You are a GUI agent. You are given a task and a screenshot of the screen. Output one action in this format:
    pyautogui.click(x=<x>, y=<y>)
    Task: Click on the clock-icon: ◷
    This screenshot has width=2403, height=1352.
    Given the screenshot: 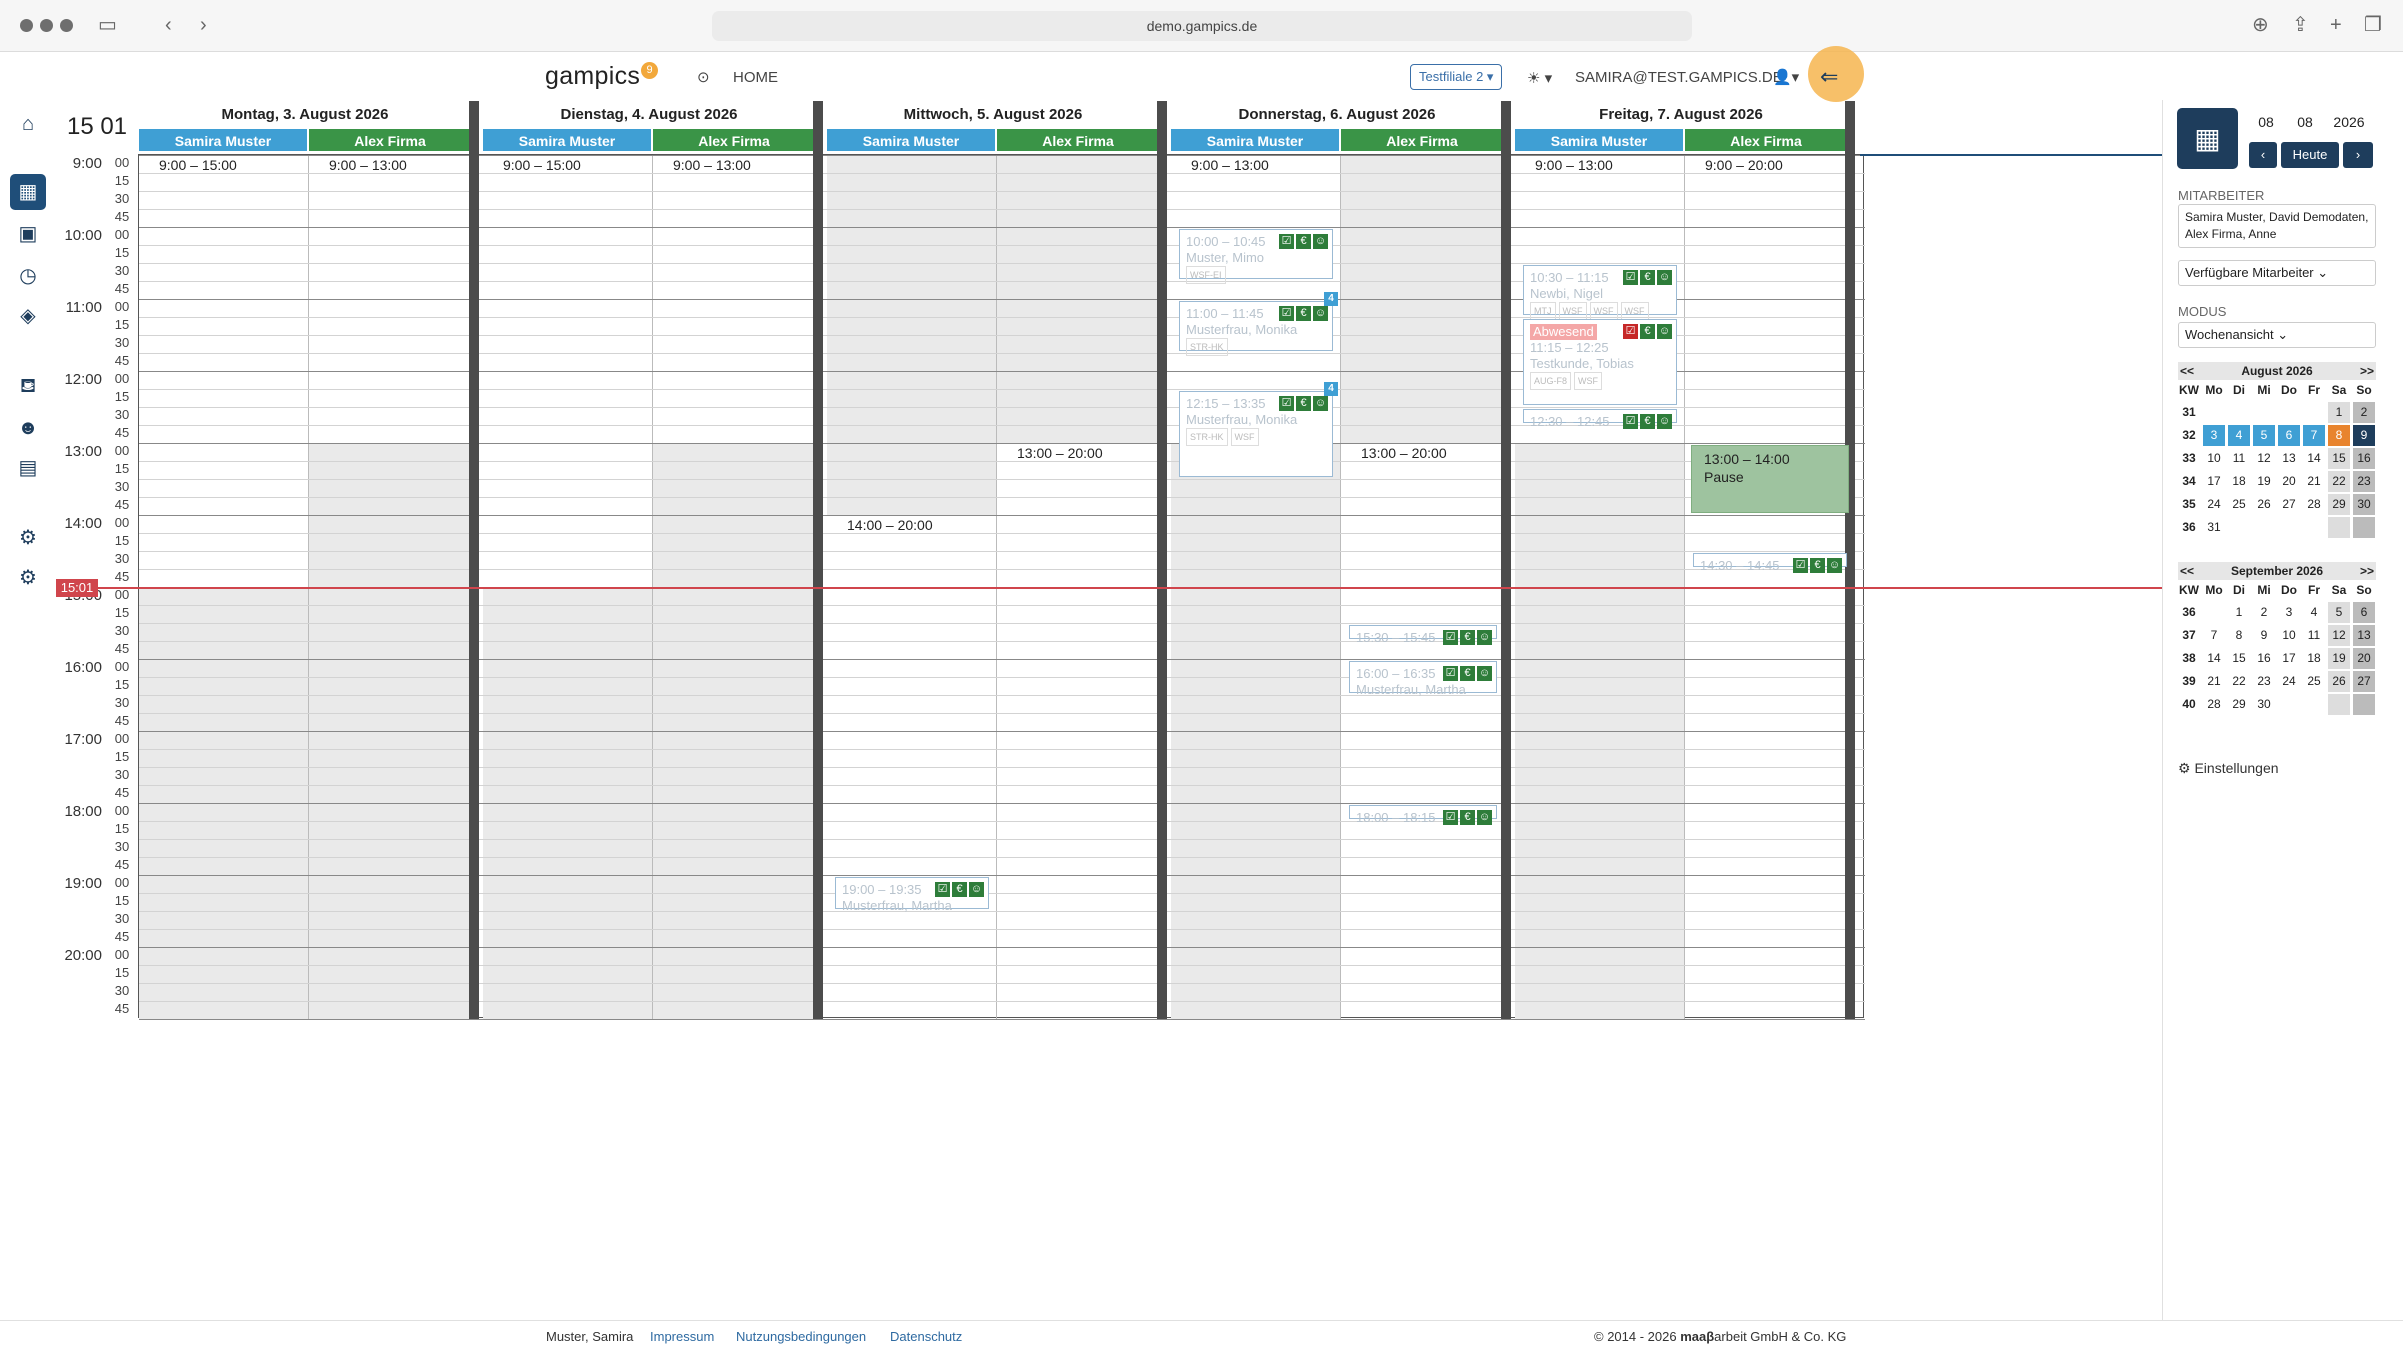 What is the action you would take?
    pyautogui.click(x=28, y=276)
    